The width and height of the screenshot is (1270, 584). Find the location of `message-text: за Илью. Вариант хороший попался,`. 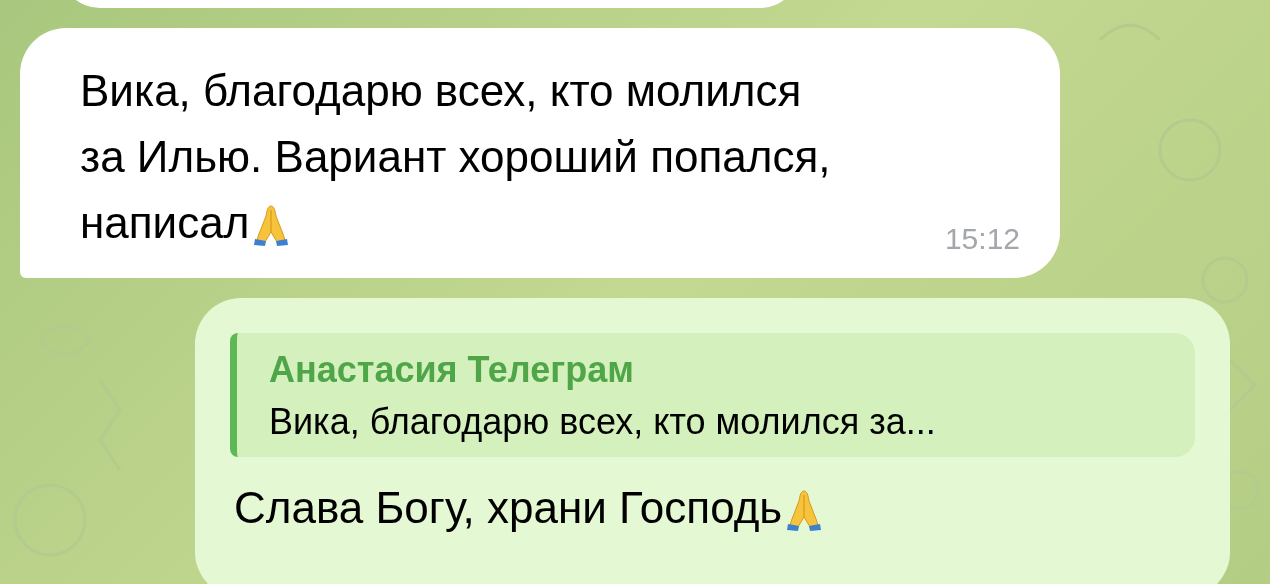

message-text: за Илью. Вариант хороший попался, is located at coordinates (455, 157).